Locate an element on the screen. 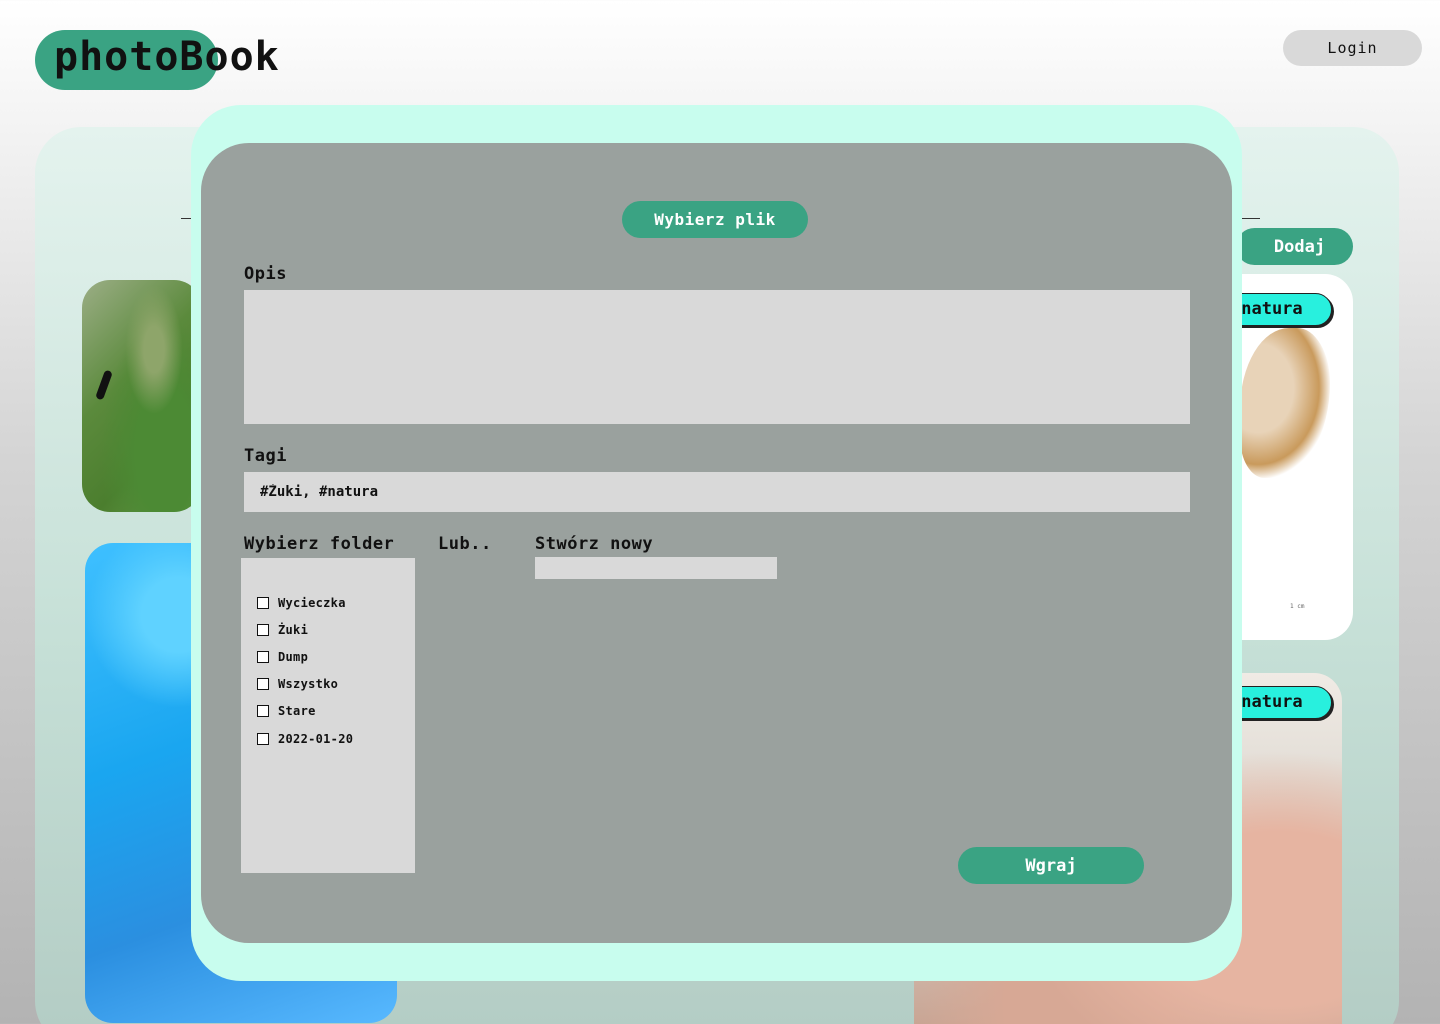  tags-field is located at coordinates (717, 492).